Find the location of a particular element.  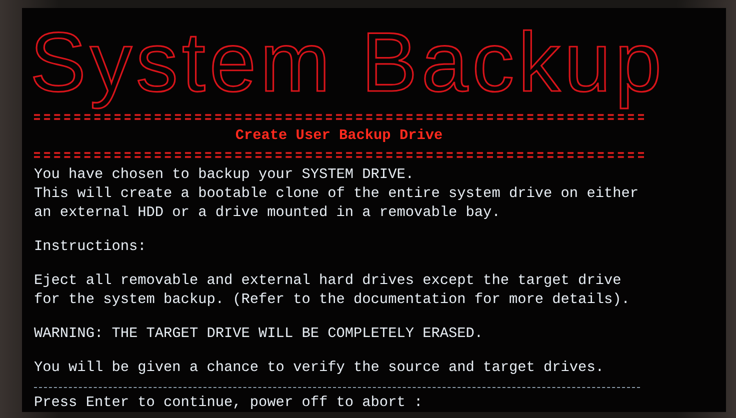

text-line: WARNING: THE TARGET DRIVE WILL BE COMPLETELY ERASED. is located at coordinates (259, 334).